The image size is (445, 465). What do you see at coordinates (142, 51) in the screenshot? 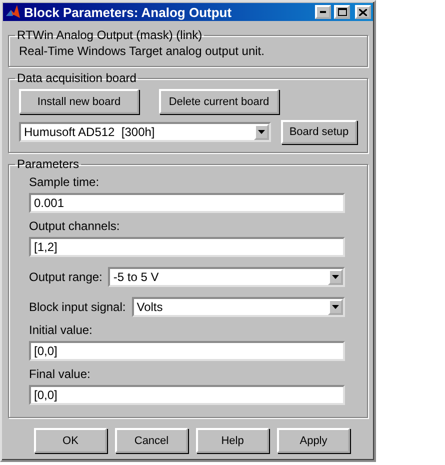
I see `description-text: Real-Time Windows Target analog output unit.` at bounding box center [142, 51].